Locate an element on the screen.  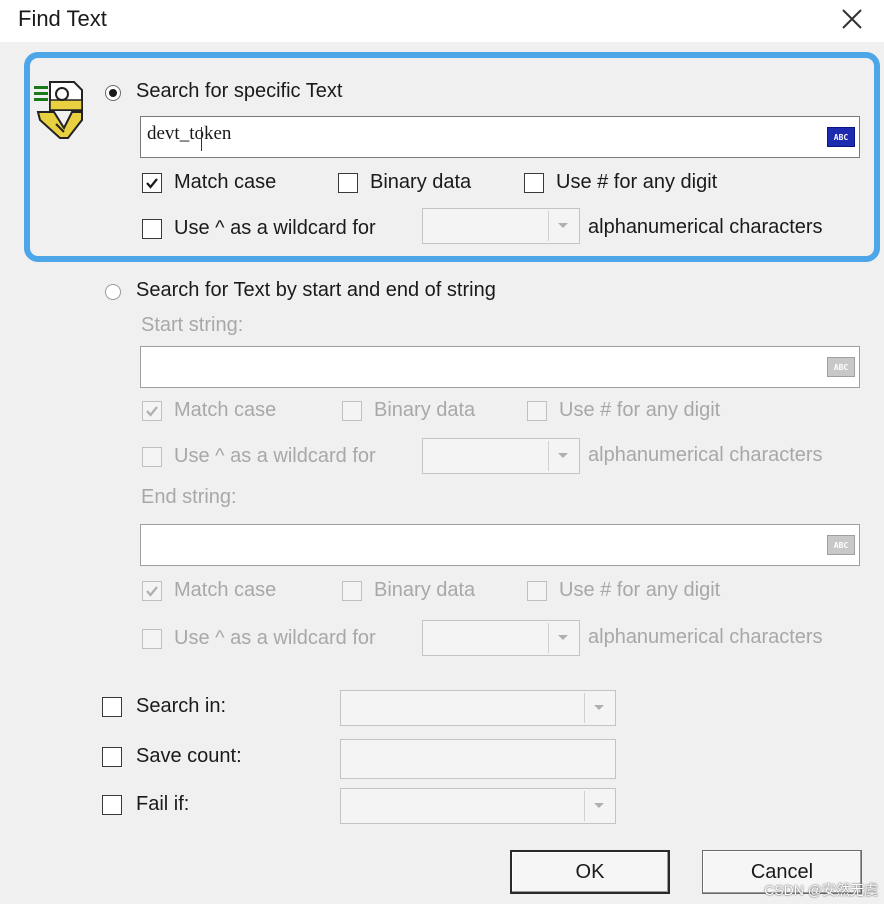
specific-wildcard-checkbox is located at coordinates (152, 229).